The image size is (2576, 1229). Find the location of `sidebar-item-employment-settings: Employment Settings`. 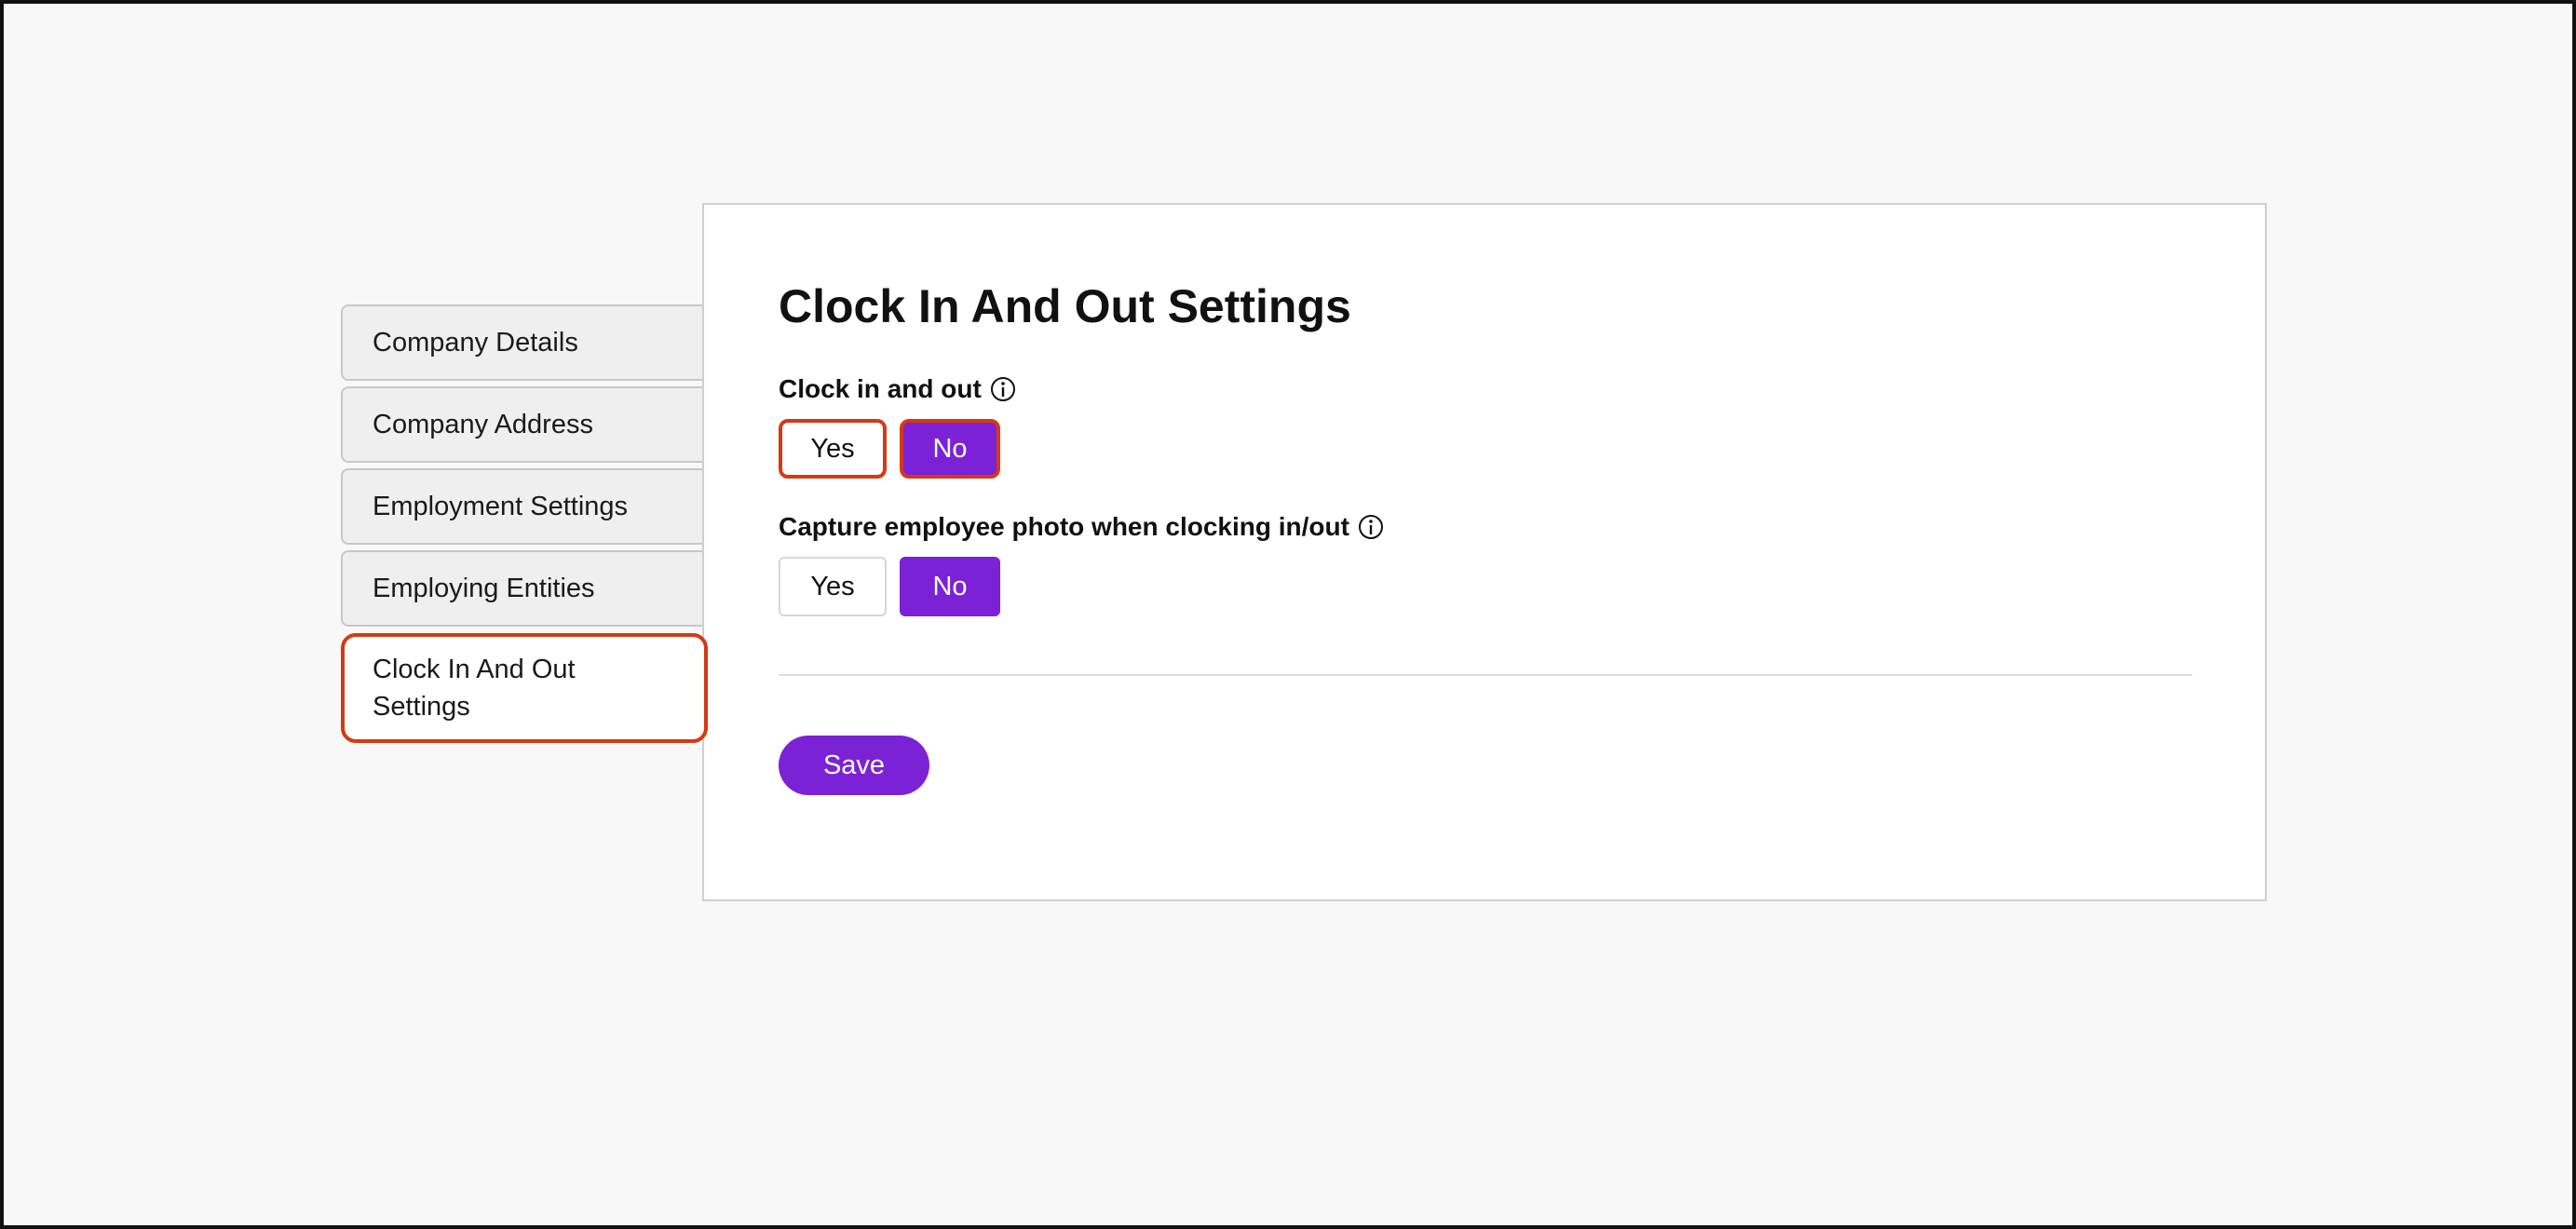

sidebar-item-employment-settings: Employment Settings is located at coordinates (522, 507).